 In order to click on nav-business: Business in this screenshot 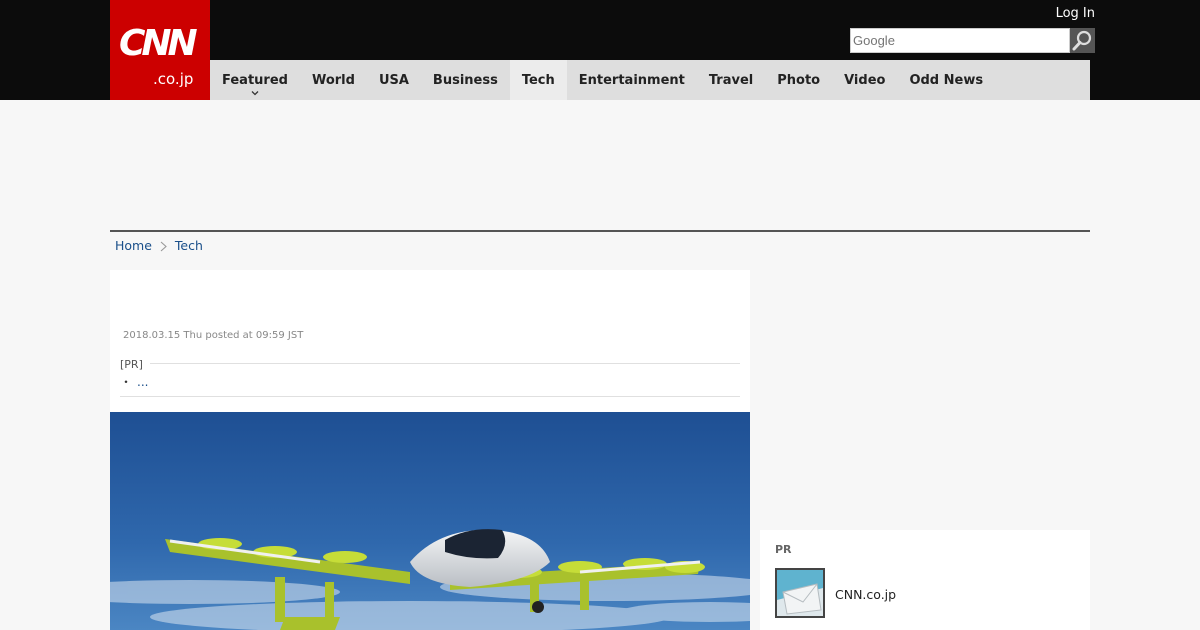, I will do `click(465, 80)`.